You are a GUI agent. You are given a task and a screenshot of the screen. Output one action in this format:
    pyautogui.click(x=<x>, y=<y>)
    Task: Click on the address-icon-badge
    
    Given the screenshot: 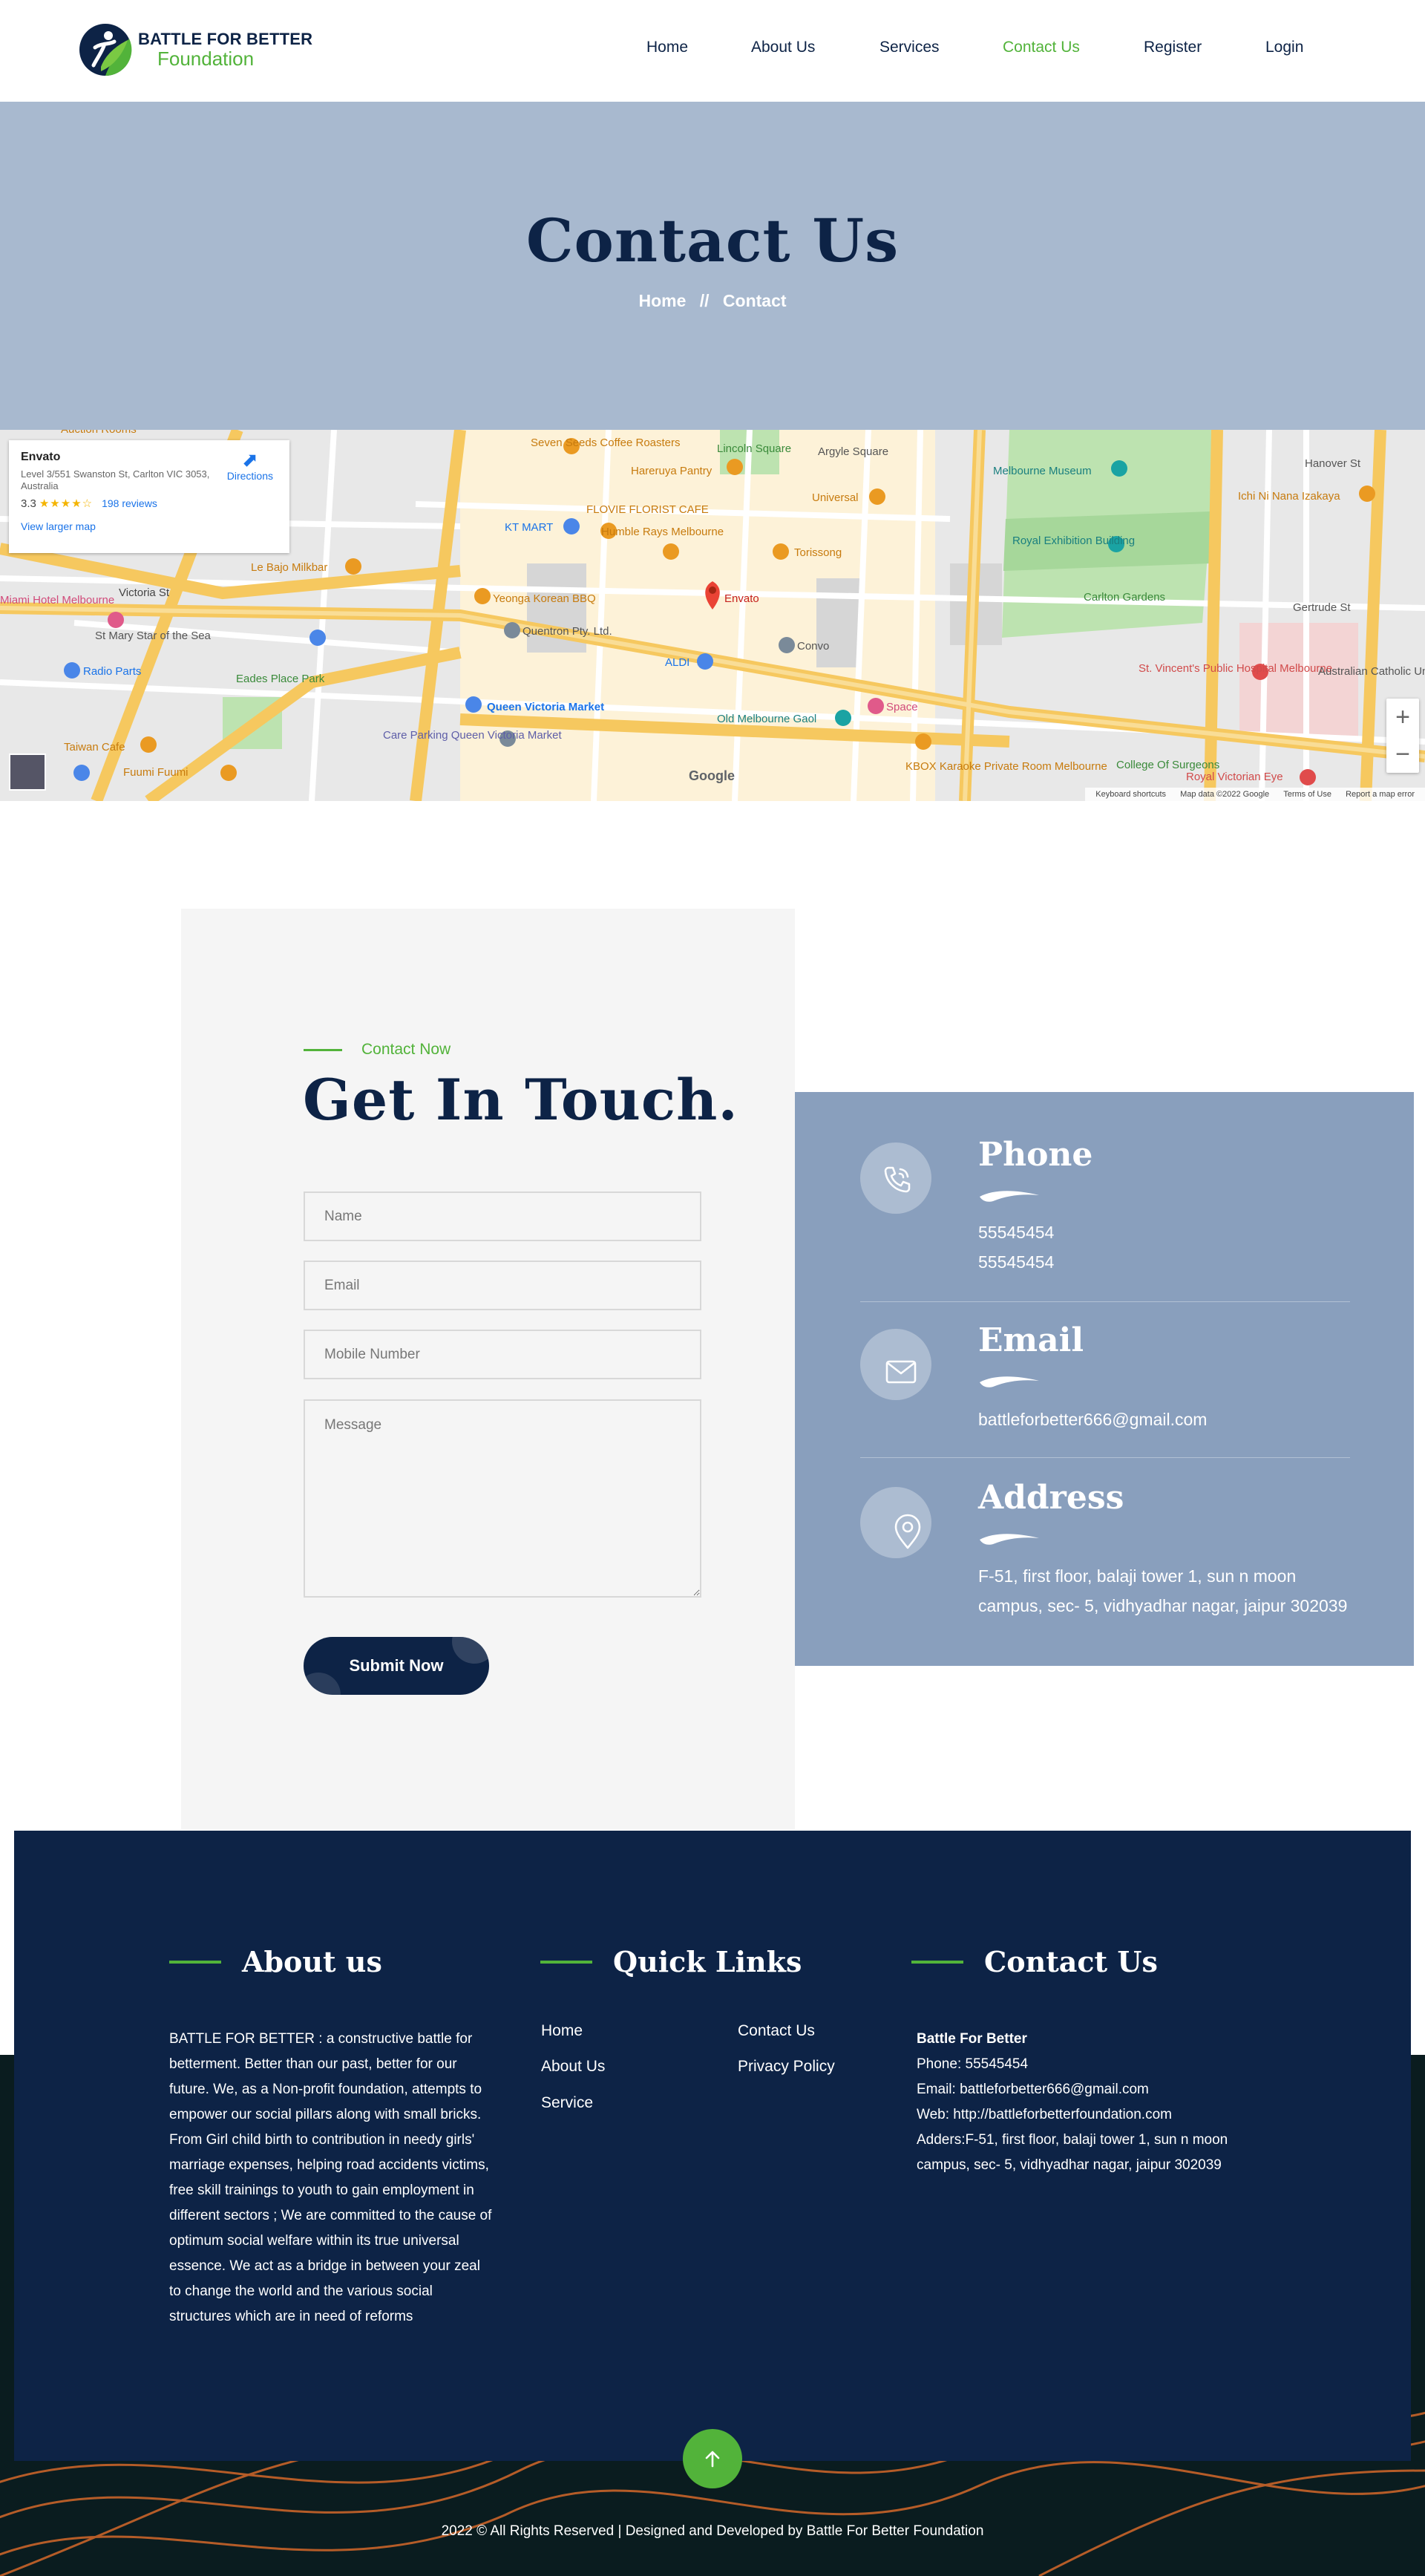 What is the action you would take?
    pyautogui.click(x=895, y=1522)
    